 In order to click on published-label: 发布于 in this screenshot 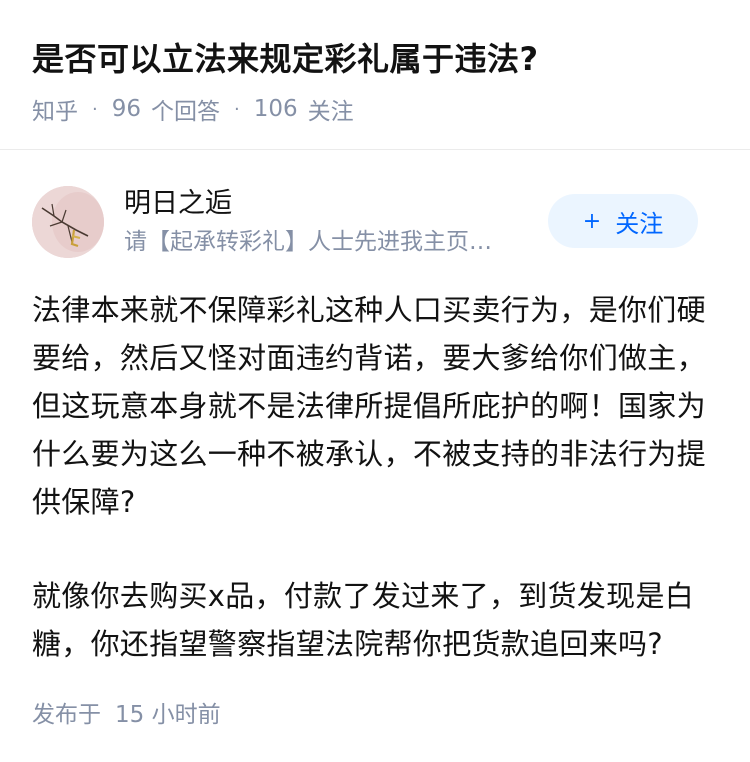, I will do `click(66, 715)`.